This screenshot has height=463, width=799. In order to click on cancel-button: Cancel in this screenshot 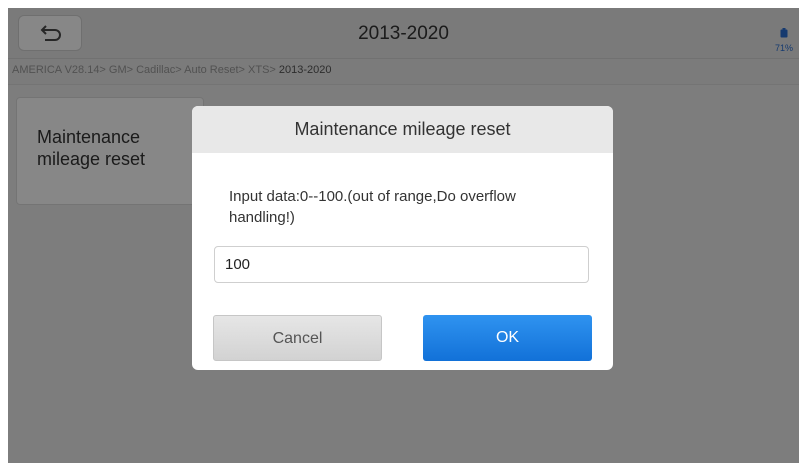, I will do `click(297, 338)`.